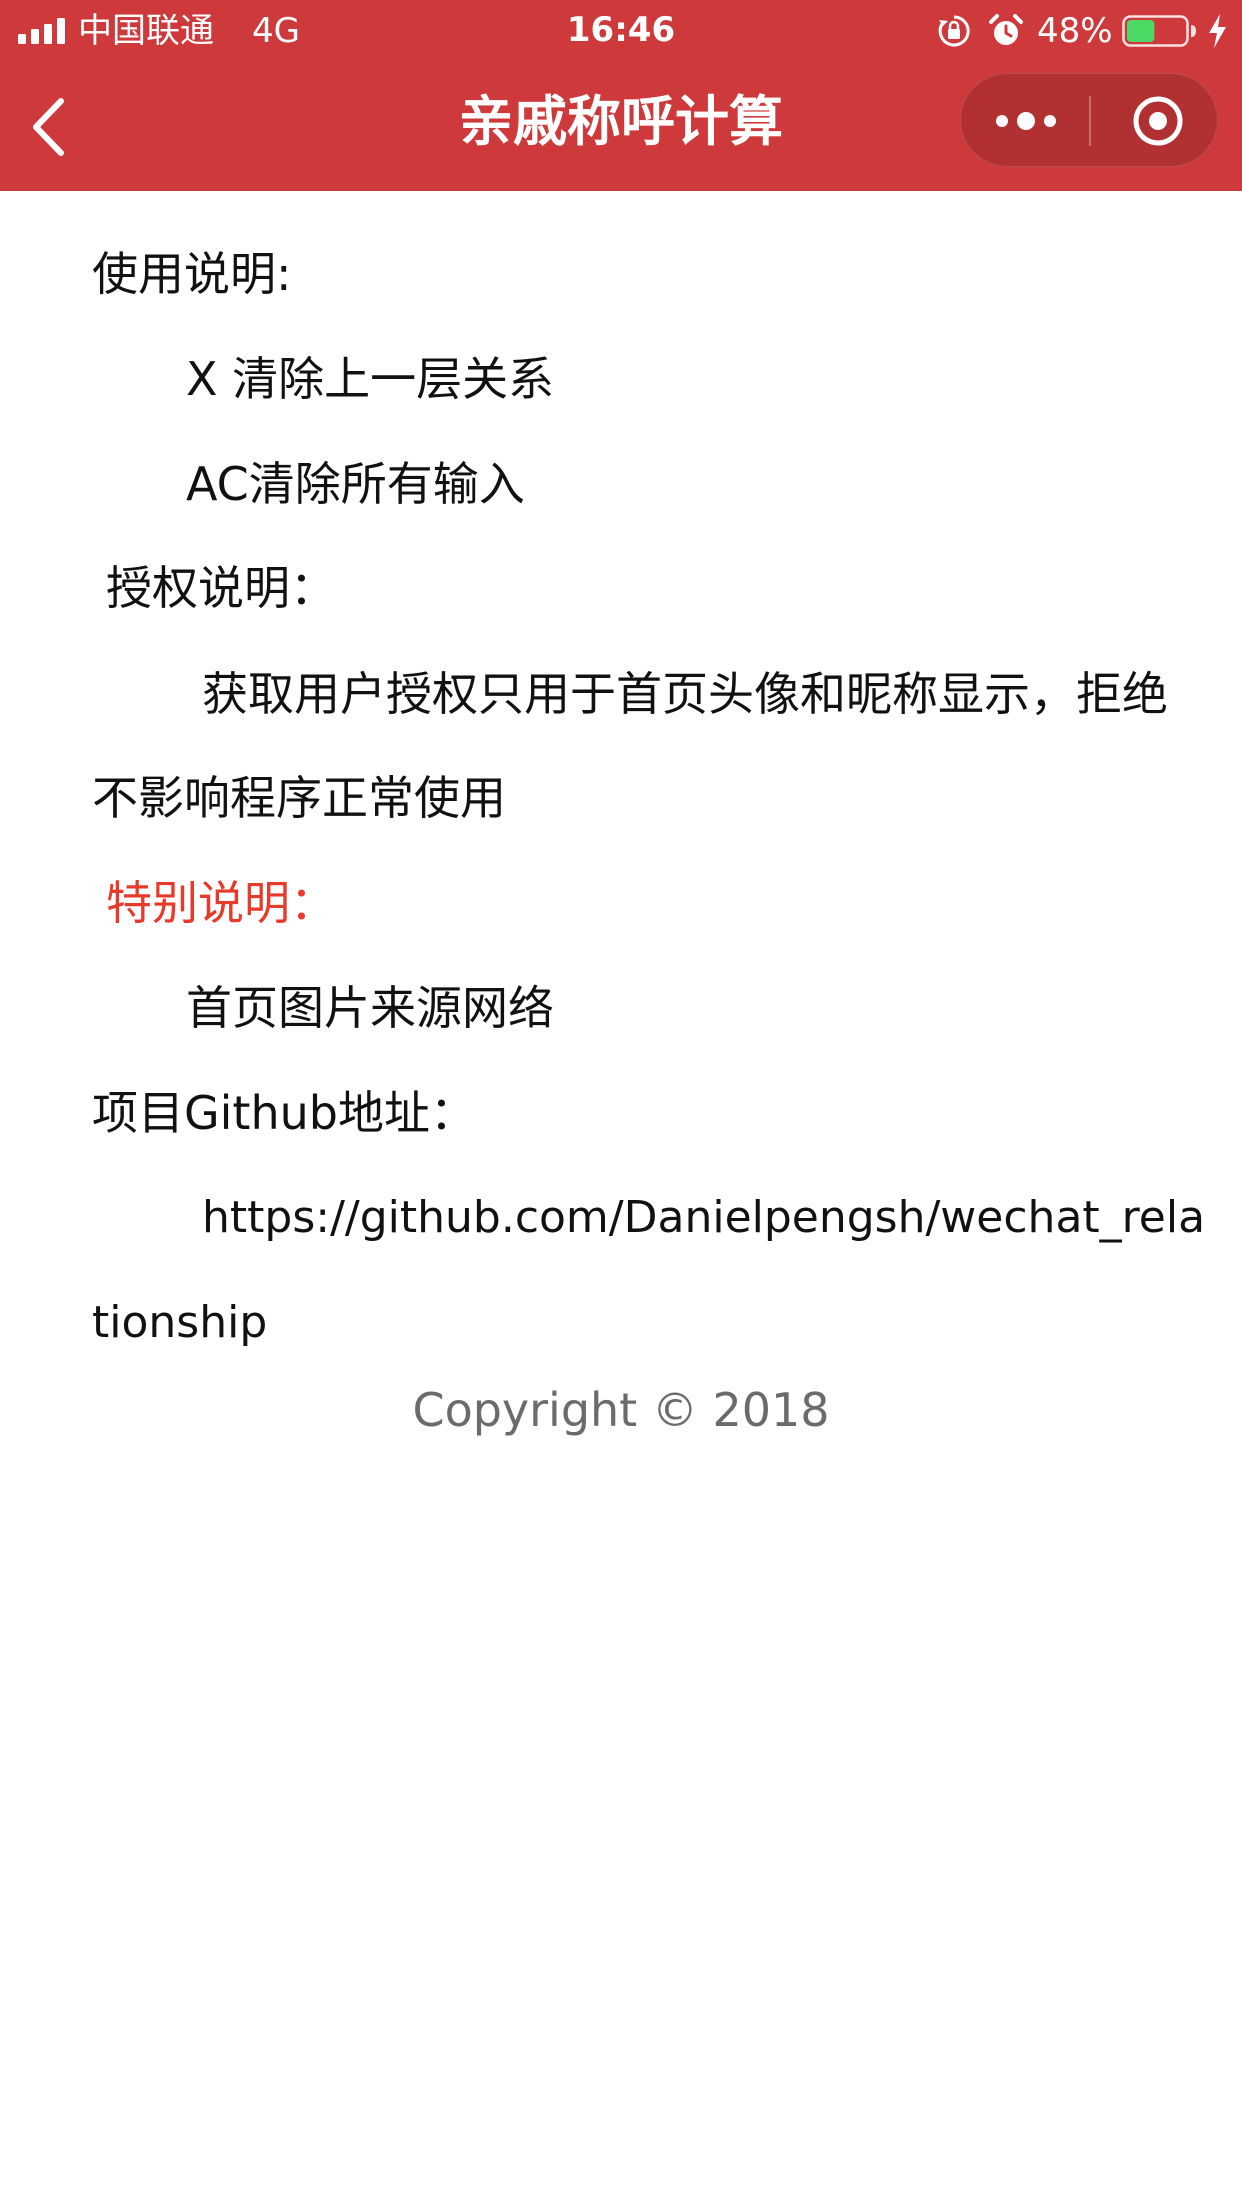 This screenshot has width=1242, height=2208. Describe the element at coordinates (299, 798) in the screenshot. I see `auth-text-line2: 不影响程序正常使用` at that location.